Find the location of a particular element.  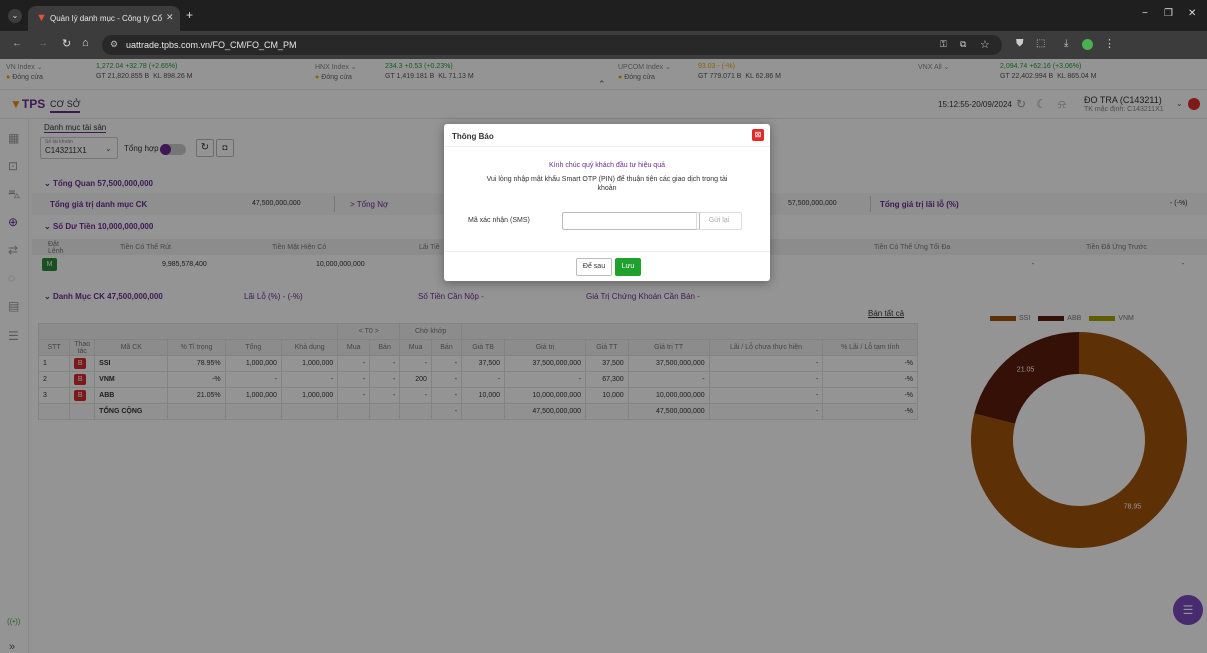

bookmark-star-icon: ☆ is located at coordinates (985, 44).